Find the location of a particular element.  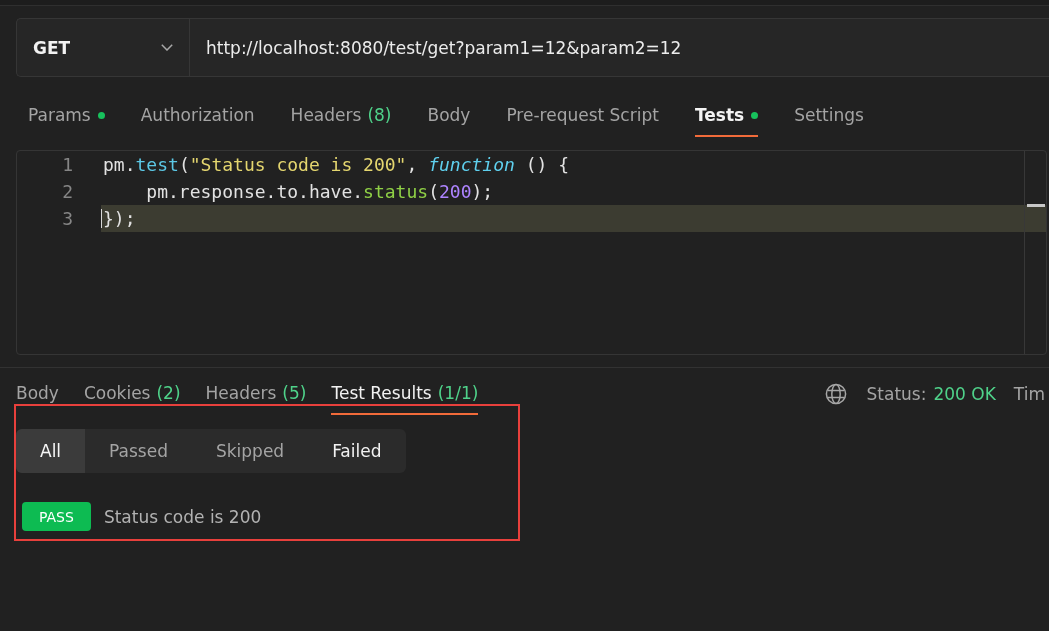

caret-icon is located at coordinates (167, 47).